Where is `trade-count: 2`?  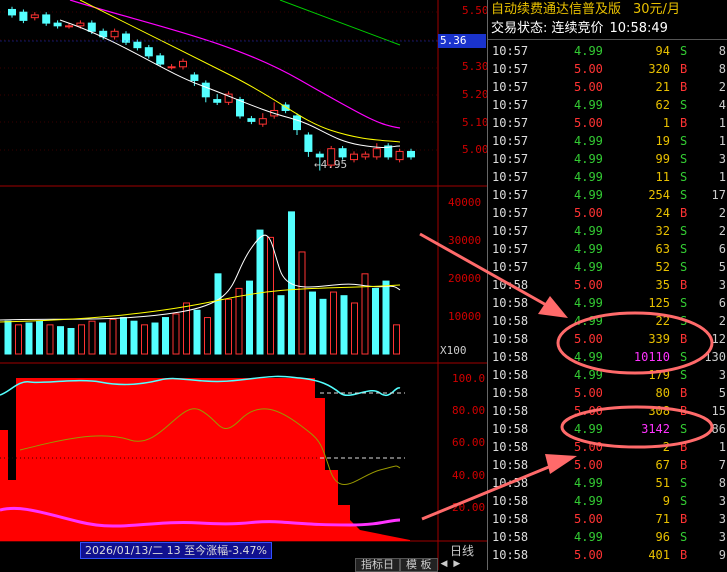
trade-count: 2 is located at coordinates (722, 87).